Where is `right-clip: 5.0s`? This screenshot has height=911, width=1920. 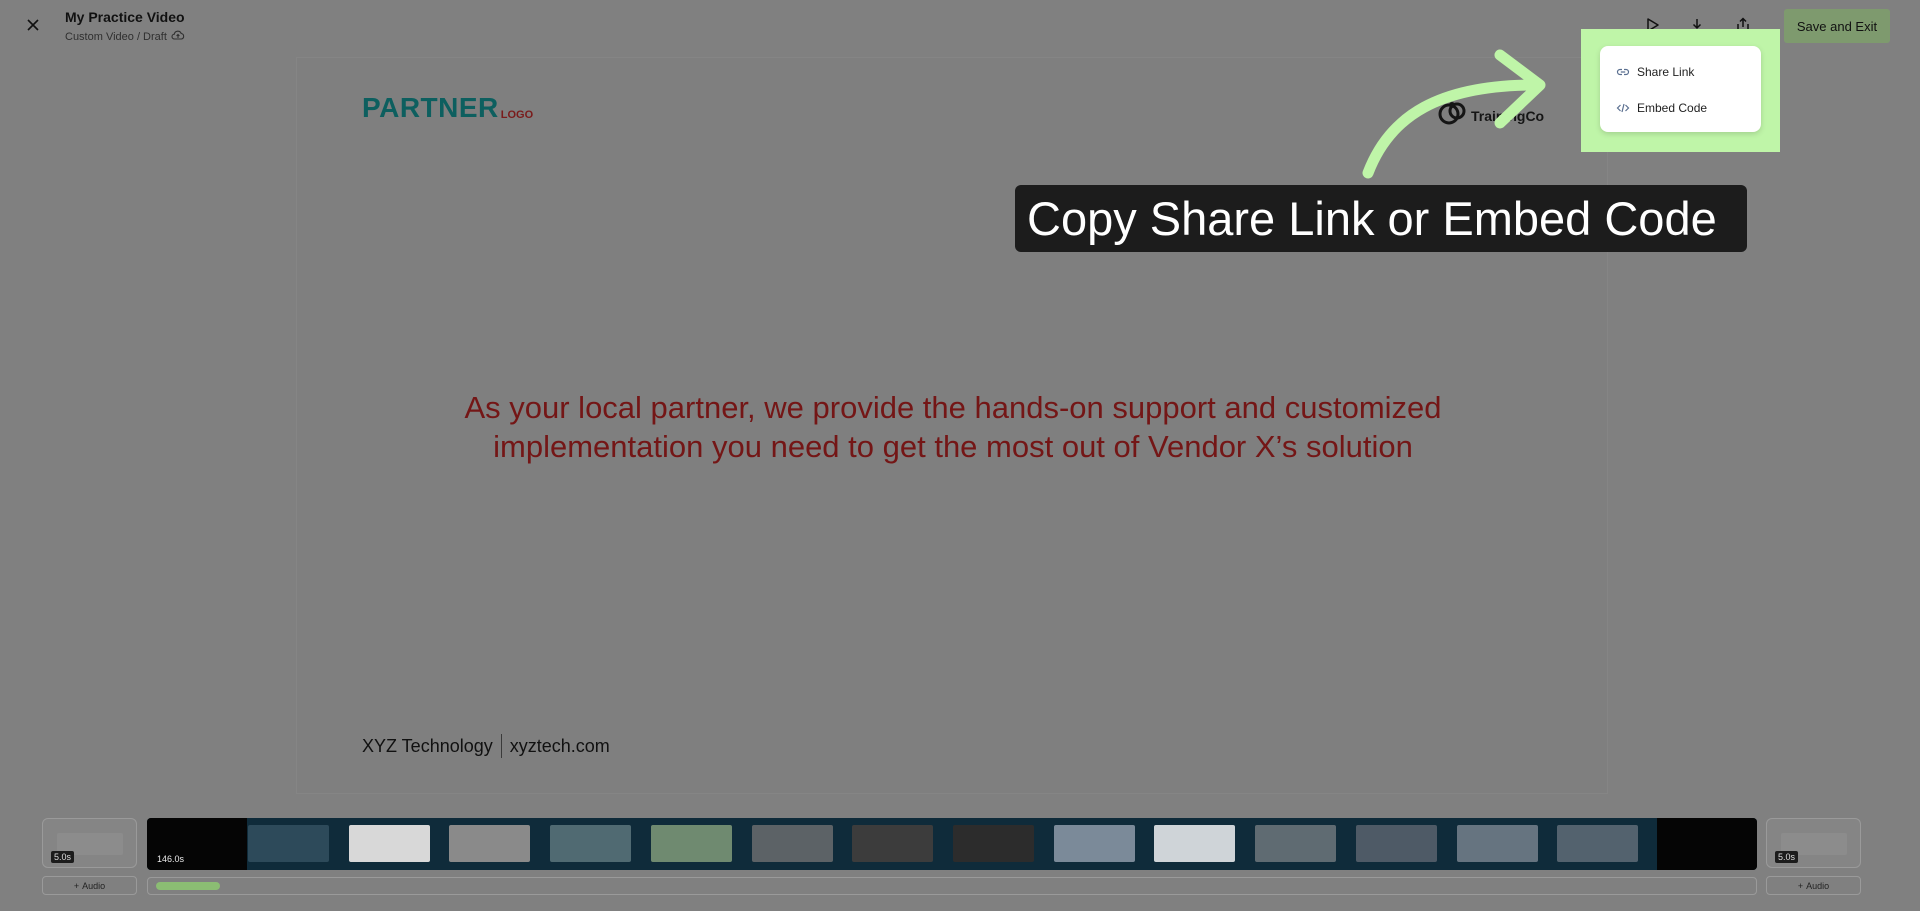
right-clip: 5.0s is located at coordinates (1813, 843).